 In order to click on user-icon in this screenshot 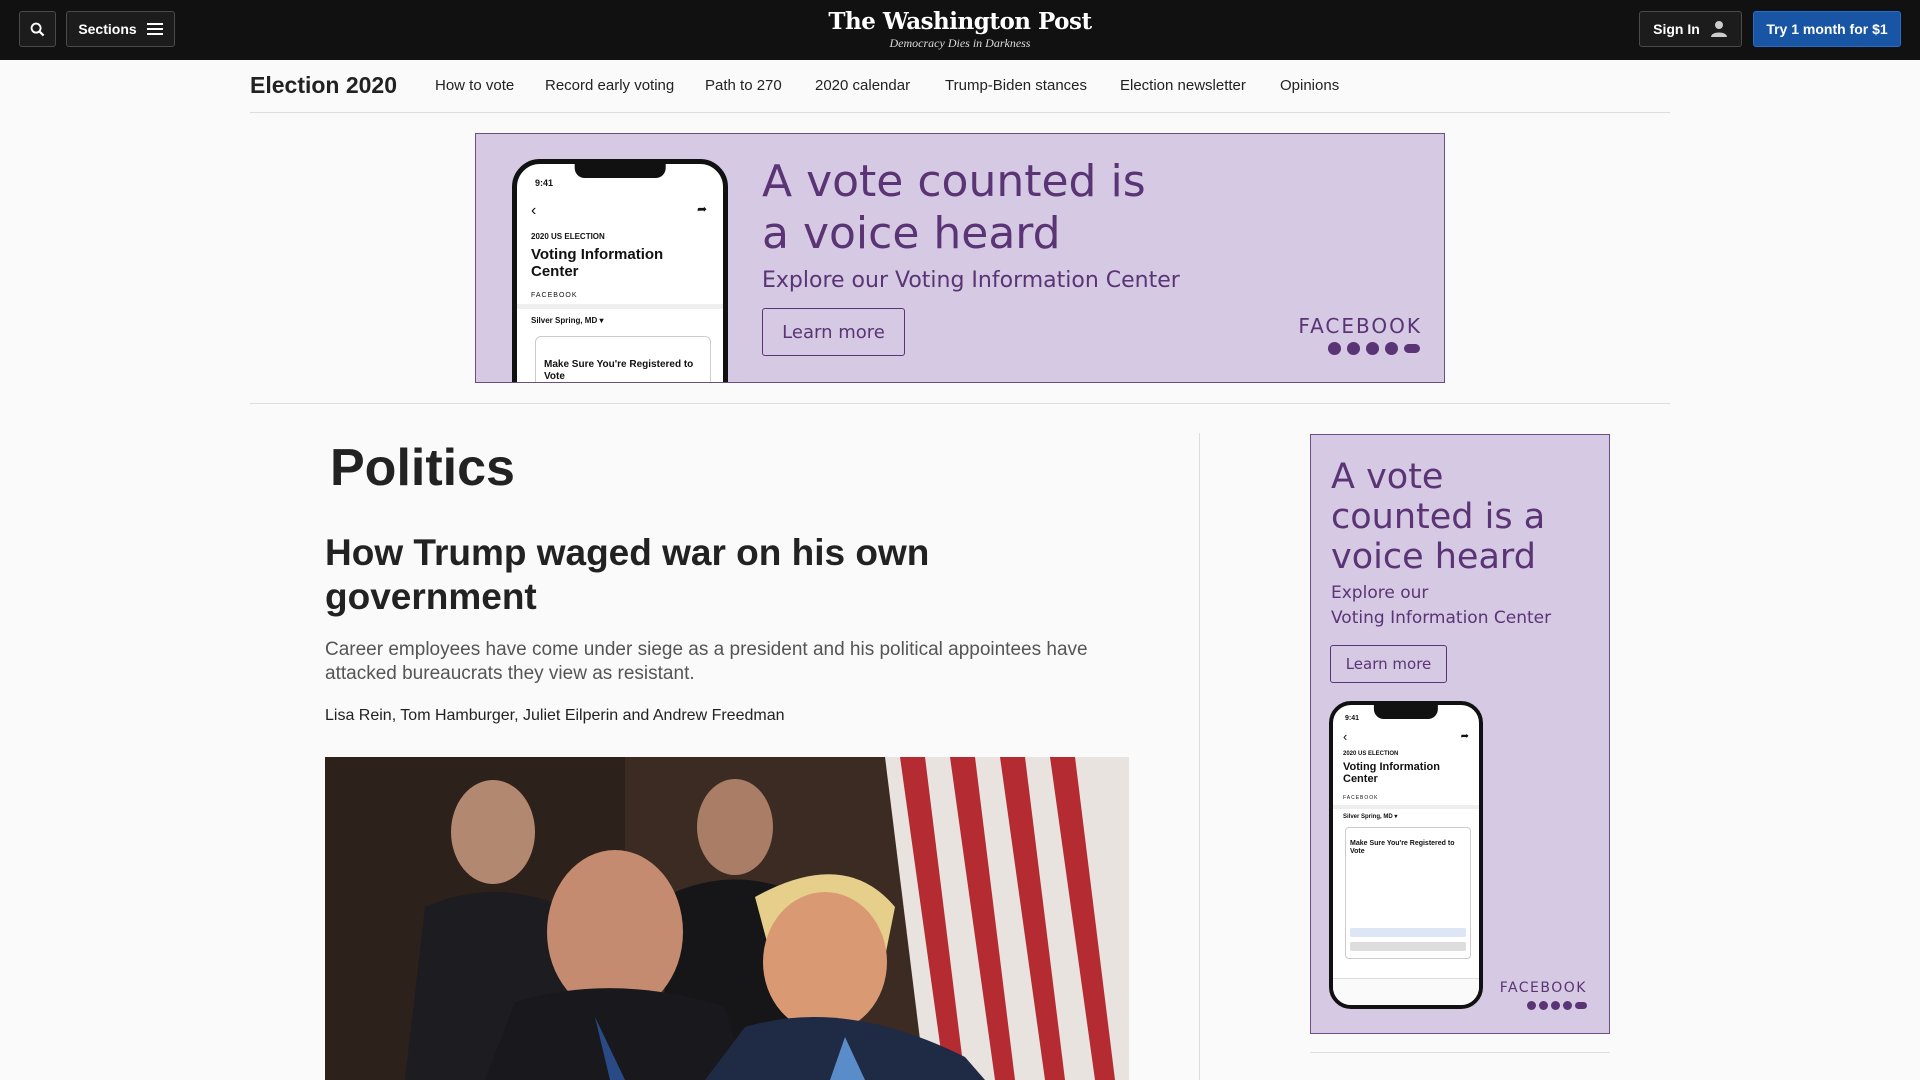, I will do `click(1718, 29)`.